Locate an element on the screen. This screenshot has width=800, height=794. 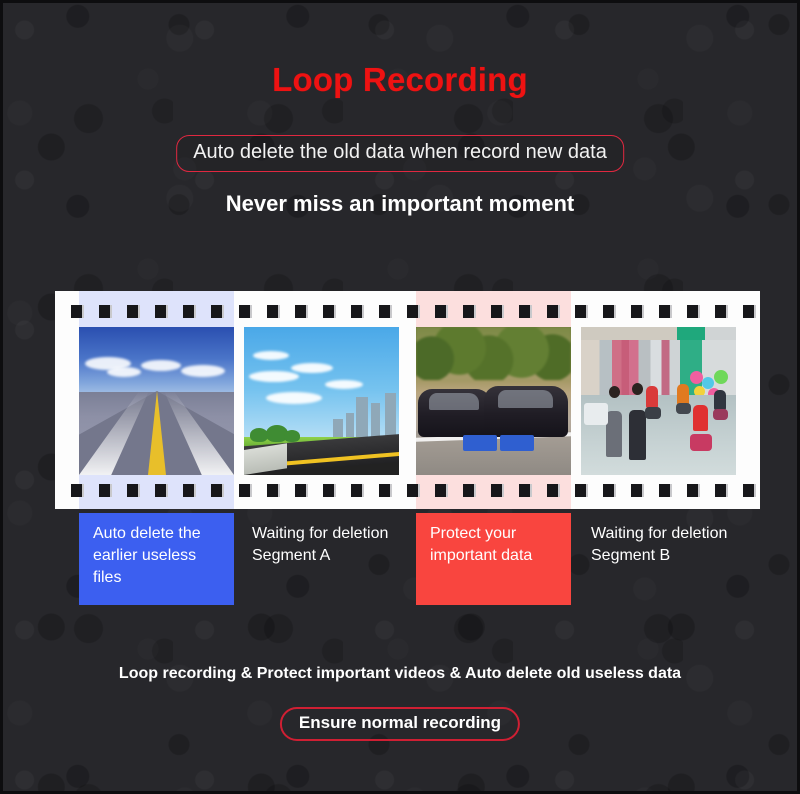
parked-van is located at coordinates (596, 413).